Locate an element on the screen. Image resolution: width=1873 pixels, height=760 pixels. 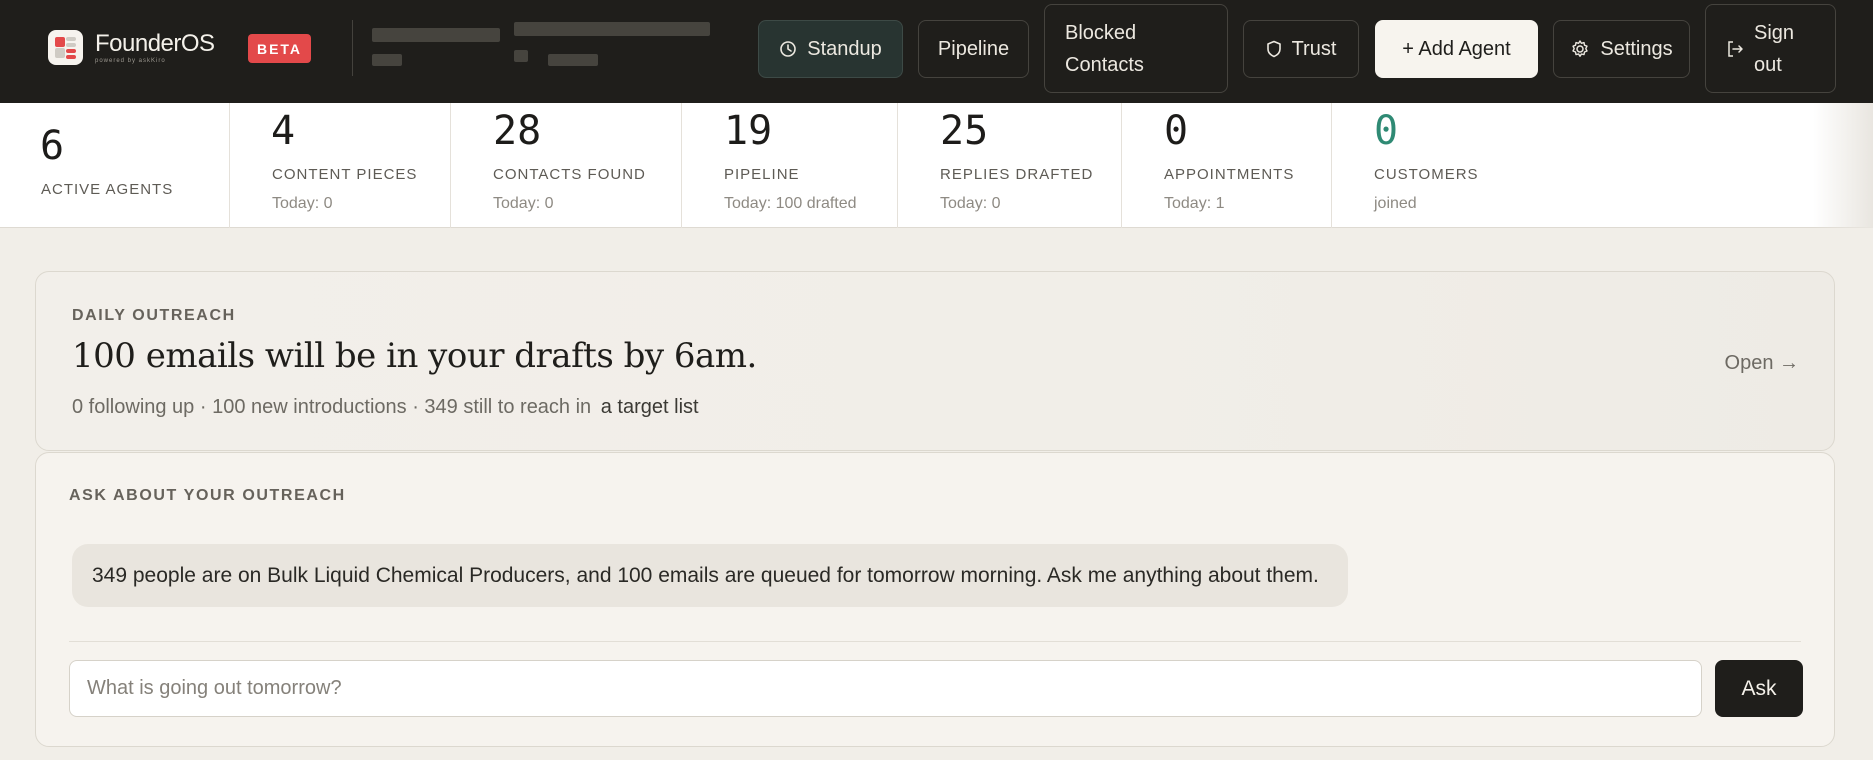
brand-logo: FounderOS powered by askKiro is located at coordinates (131, 47).